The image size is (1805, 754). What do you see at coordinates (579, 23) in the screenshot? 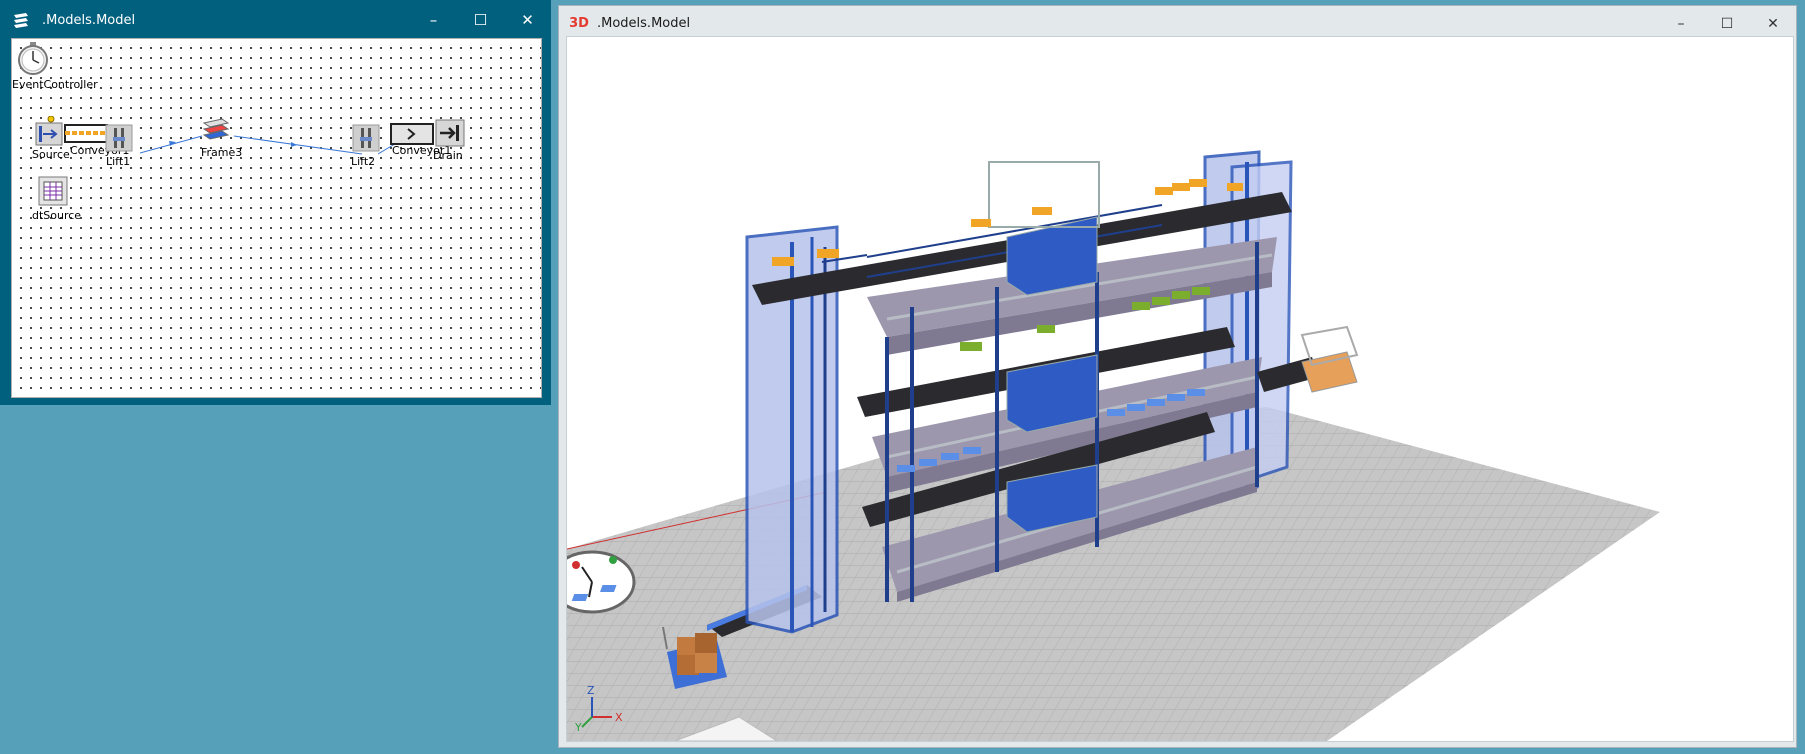
I see `3d-badge: 3D` at bounding box center [579, 23].